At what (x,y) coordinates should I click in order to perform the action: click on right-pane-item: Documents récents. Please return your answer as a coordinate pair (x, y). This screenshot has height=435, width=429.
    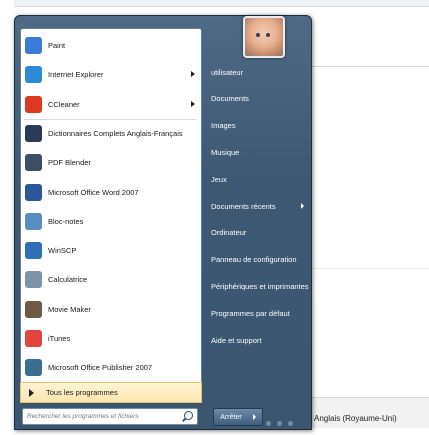
    Looking at the image, I should click on (258, 206).